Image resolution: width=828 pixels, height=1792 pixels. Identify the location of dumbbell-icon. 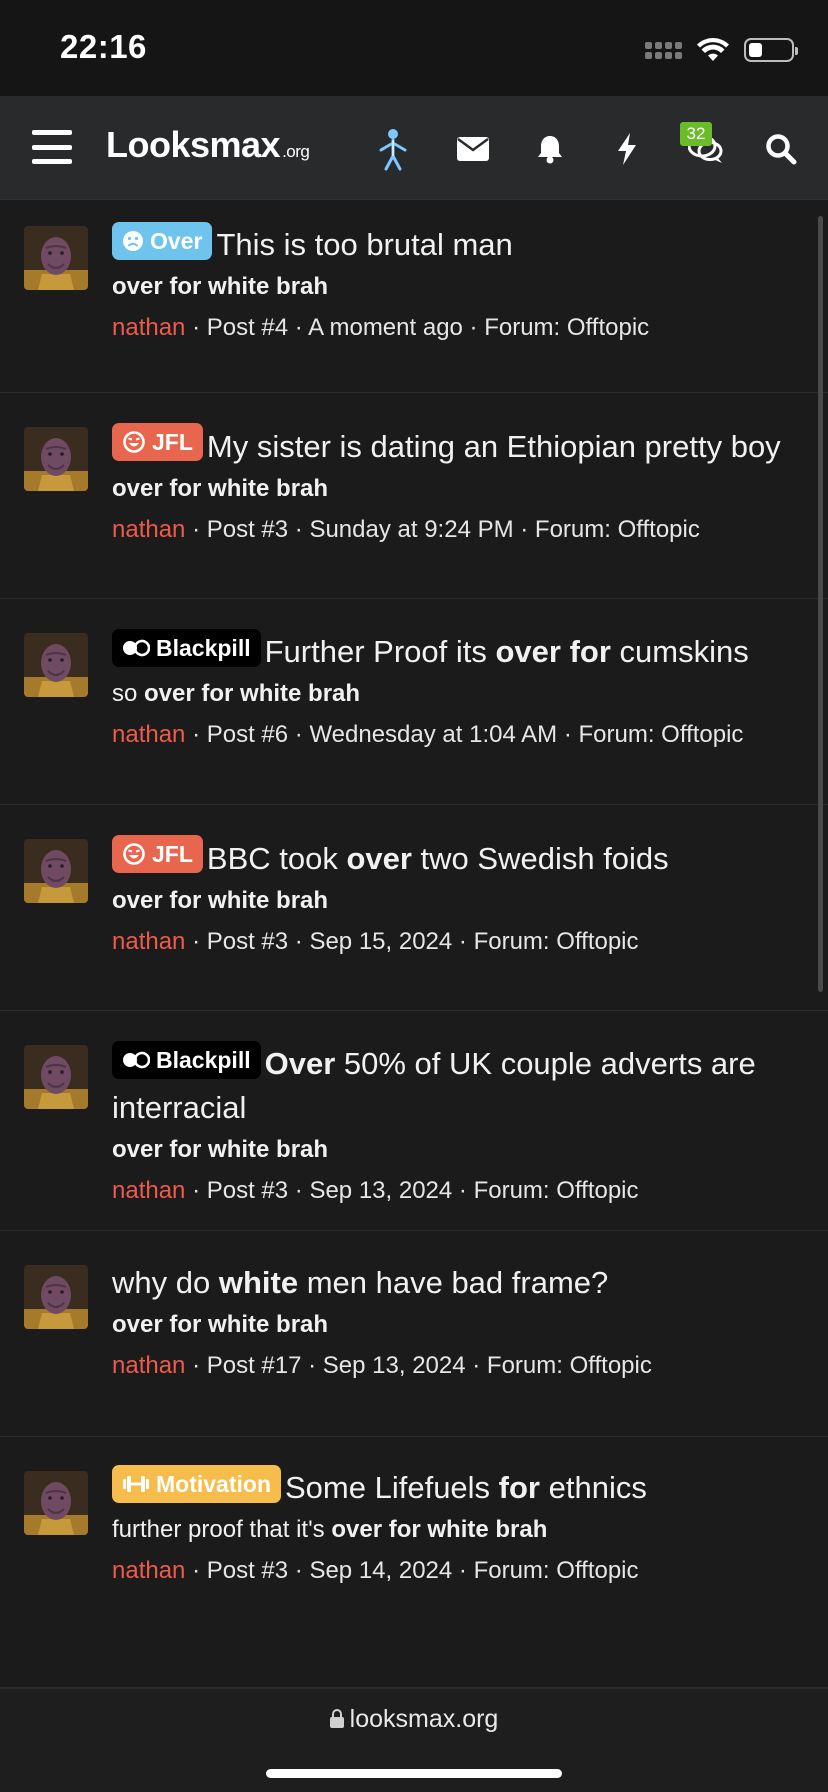
(136, 1484).